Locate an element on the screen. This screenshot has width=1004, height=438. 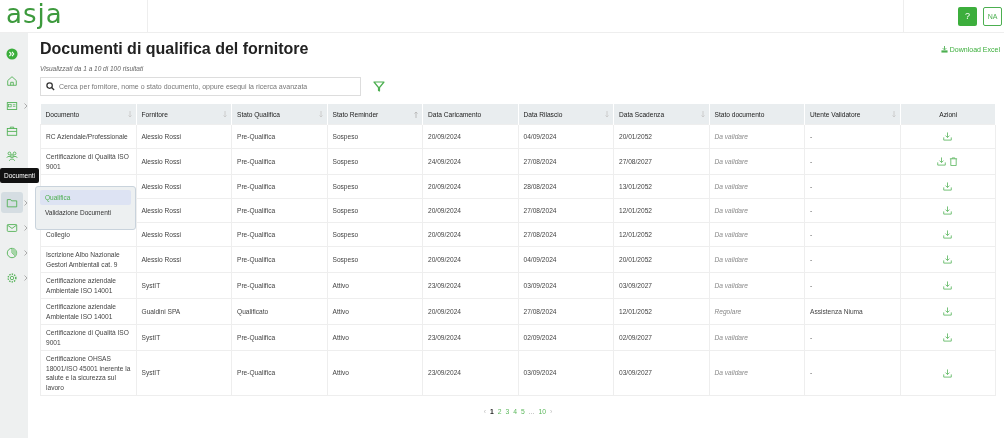
page-title: Documenti di qualifica del fornitore is located at coordinates (174, 49).